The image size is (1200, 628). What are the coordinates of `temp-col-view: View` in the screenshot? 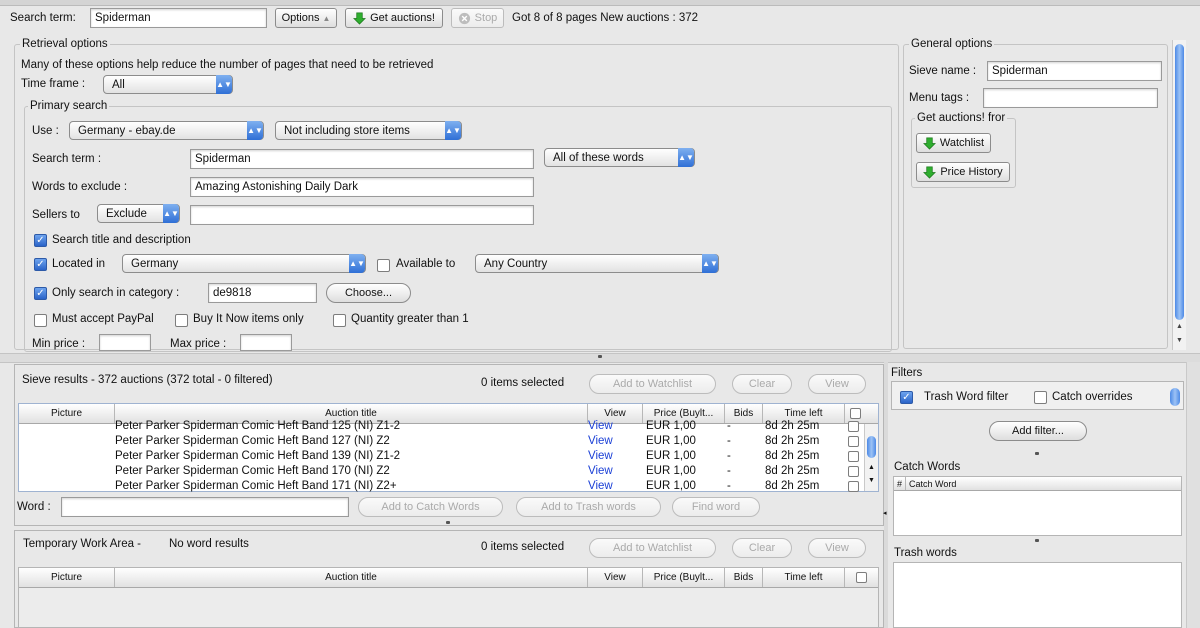 It's located at (615, 577).